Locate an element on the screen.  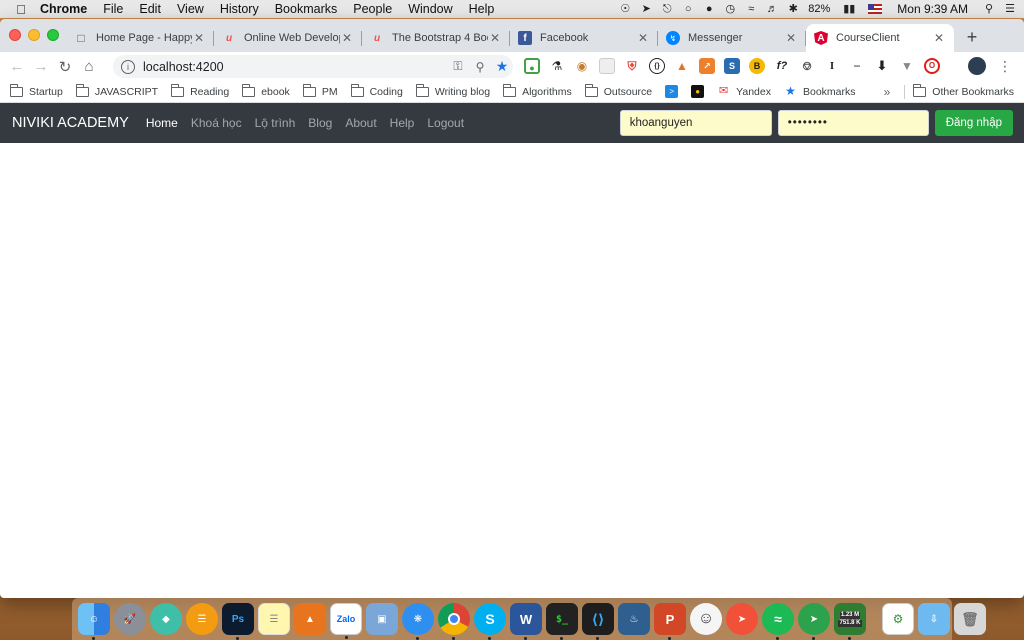
tab-courseclient: A CourseClient ✕ is located at coordinates (880, 38).